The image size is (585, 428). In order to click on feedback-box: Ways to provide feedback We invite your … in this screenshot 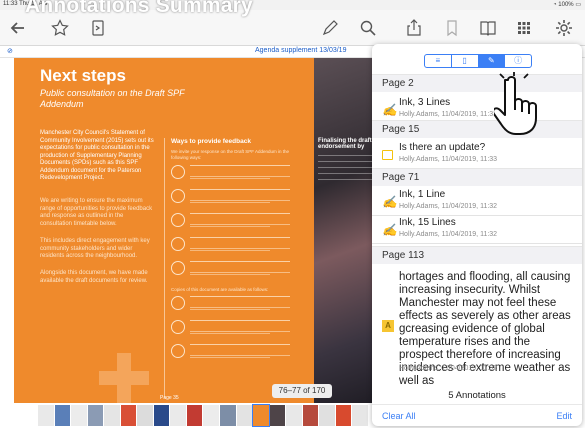, I will do `click(231, 268)`.